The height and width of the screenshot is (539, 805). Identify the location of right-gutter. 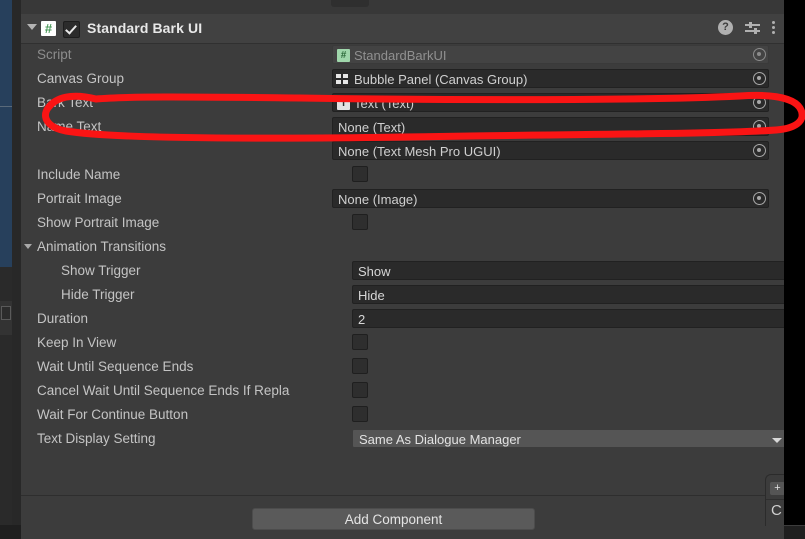
(794, 262).